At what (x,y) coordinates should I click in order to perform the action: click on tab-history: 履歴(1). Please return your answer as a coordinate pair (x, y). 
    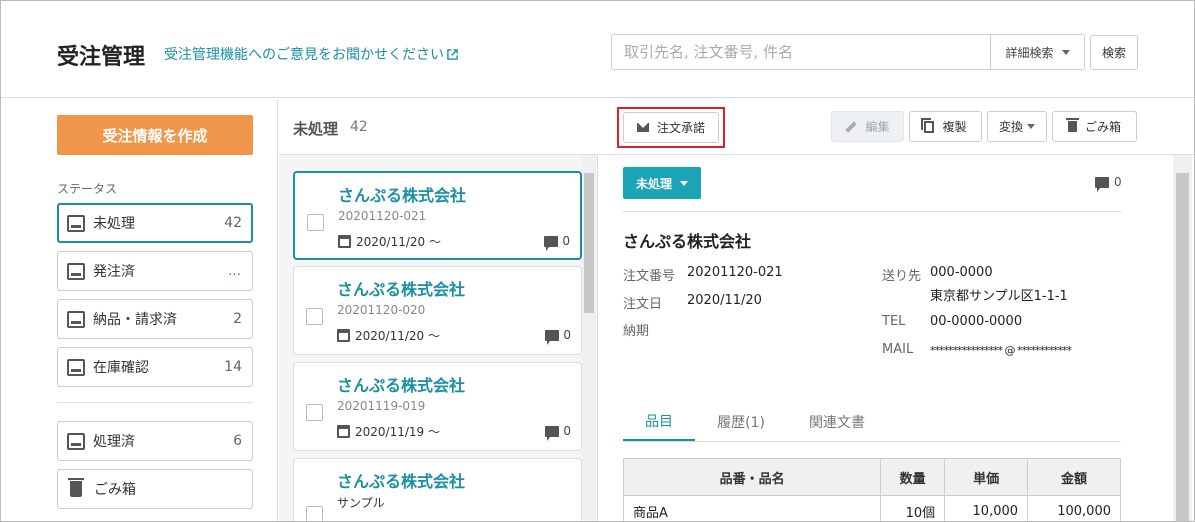
    Looking at the image, I should click on (741, 422).